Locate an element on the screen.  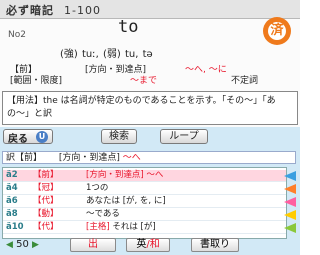
item-pos: 【冠】 is located at coordinates (46, 188).